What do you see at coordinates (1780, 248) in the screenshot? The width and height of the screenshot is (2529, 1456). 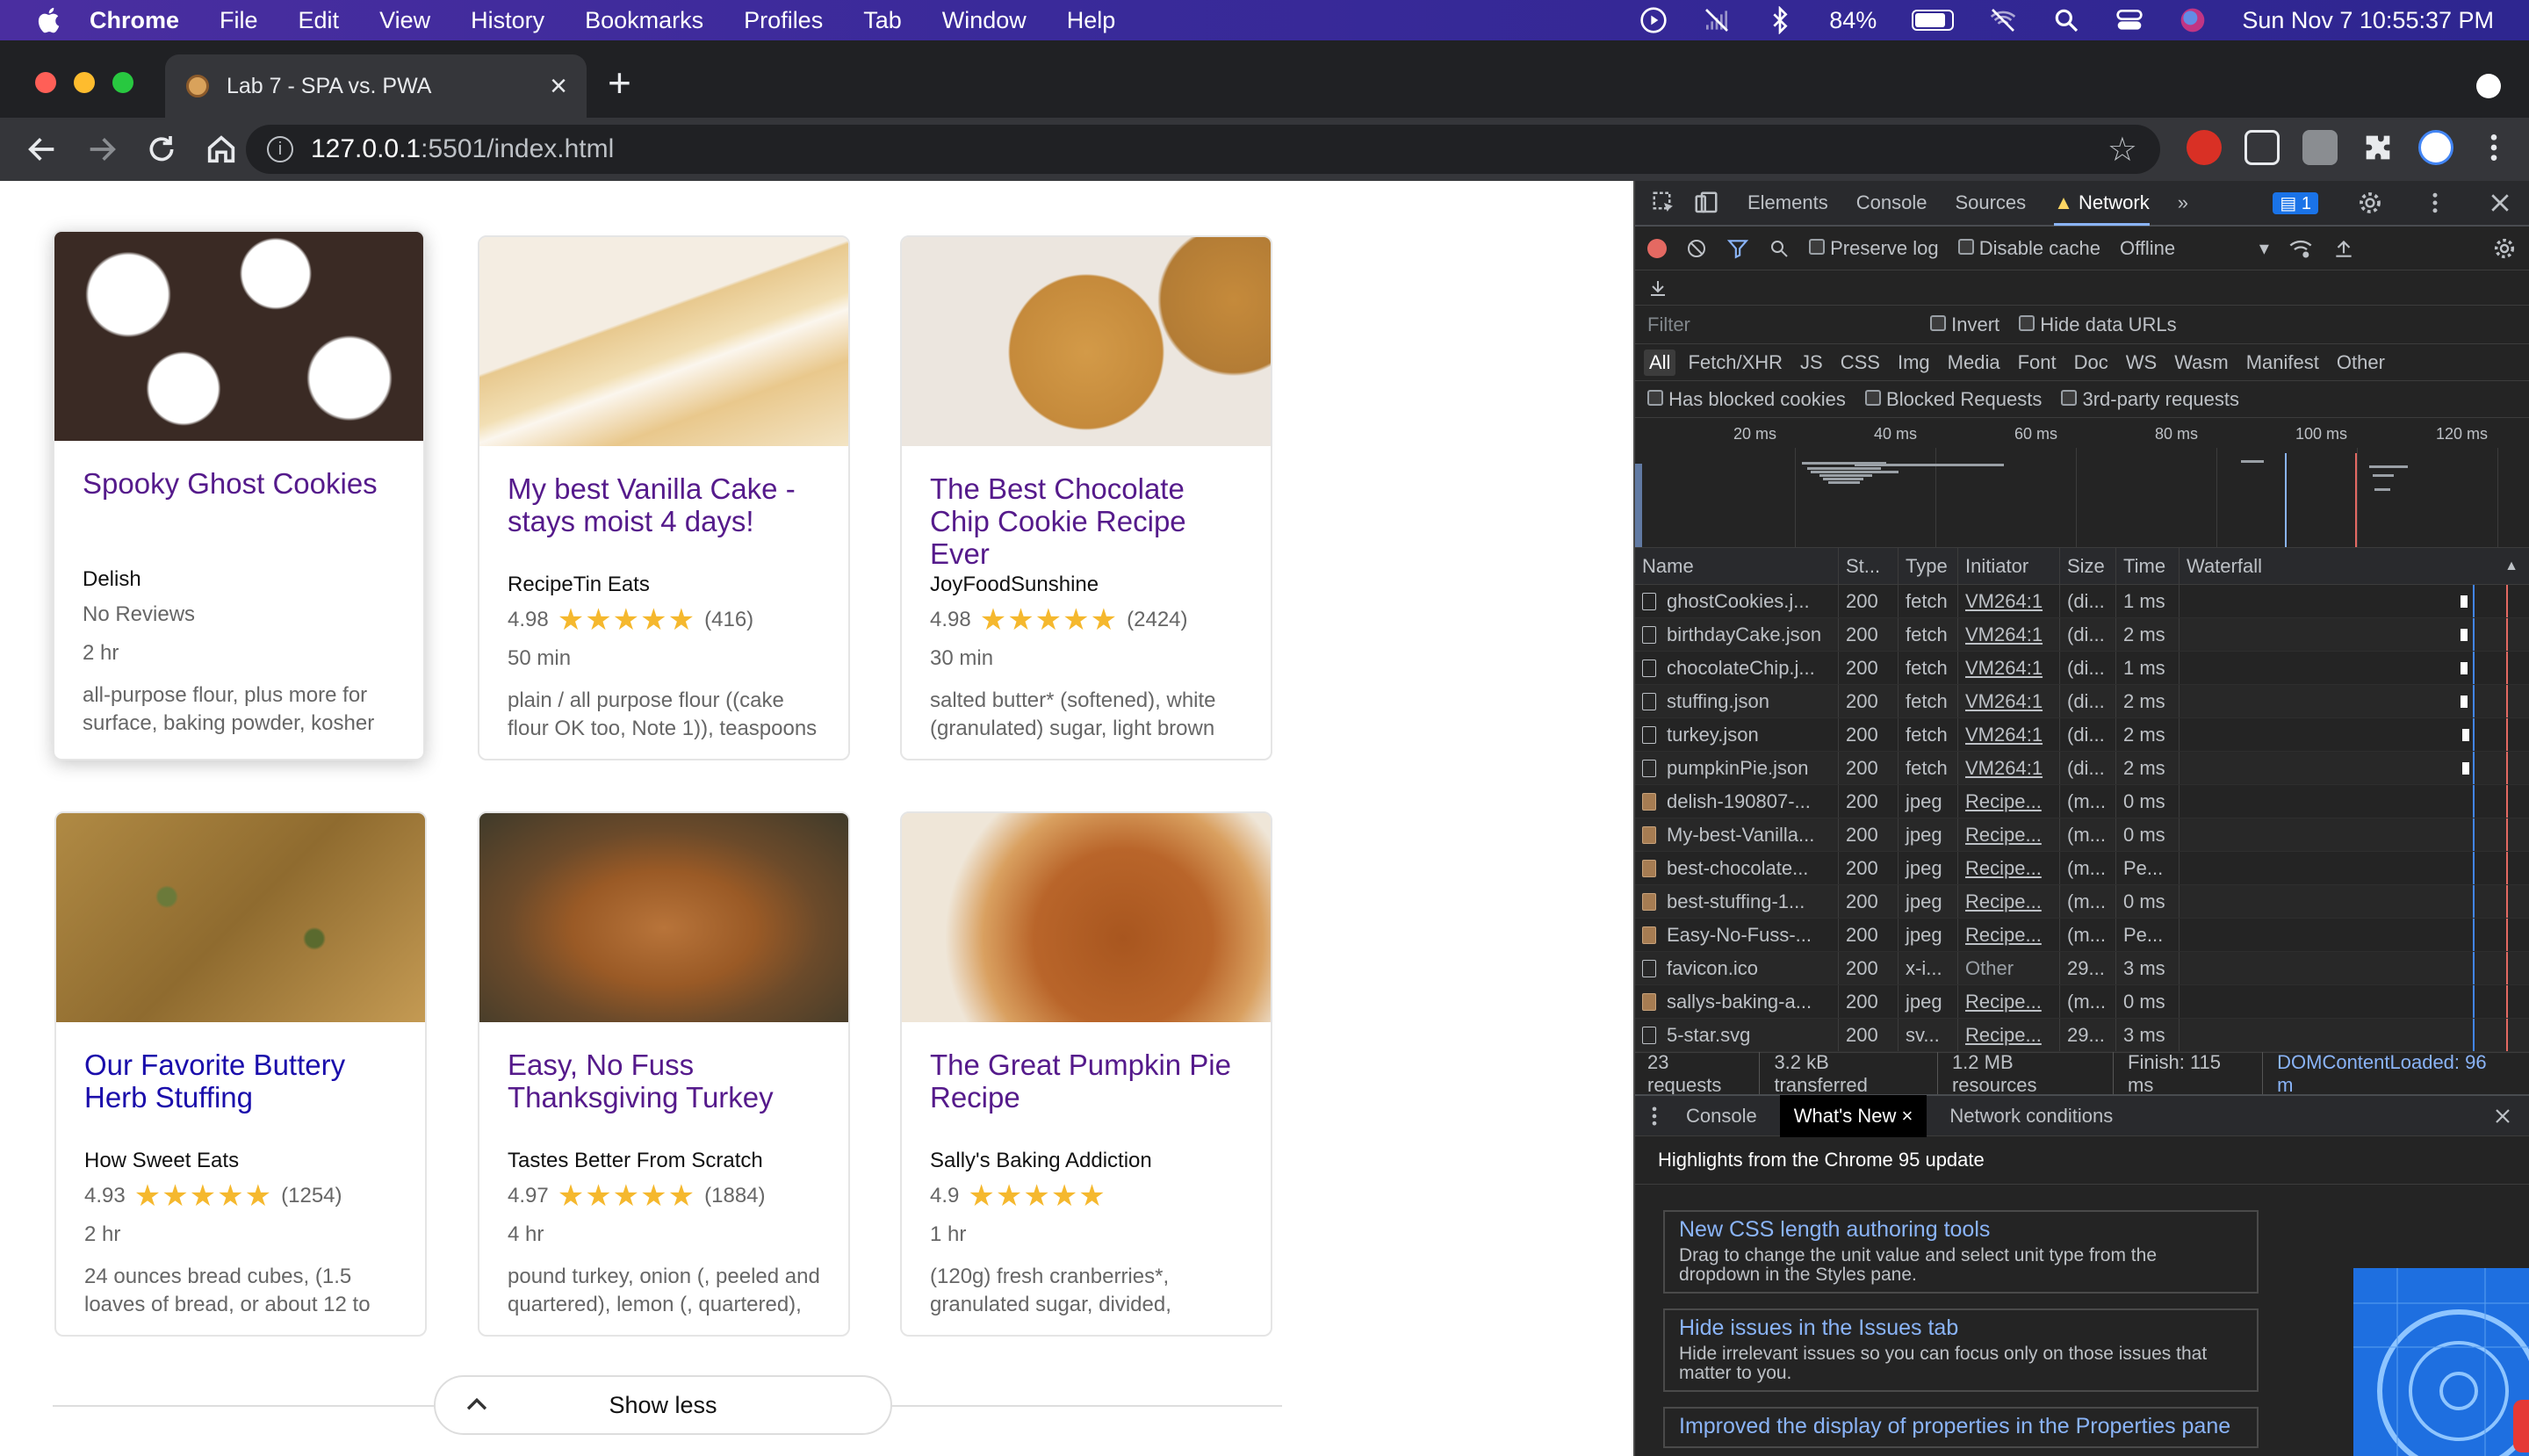 I see `search-icon` at bounding box center [1780, 248].